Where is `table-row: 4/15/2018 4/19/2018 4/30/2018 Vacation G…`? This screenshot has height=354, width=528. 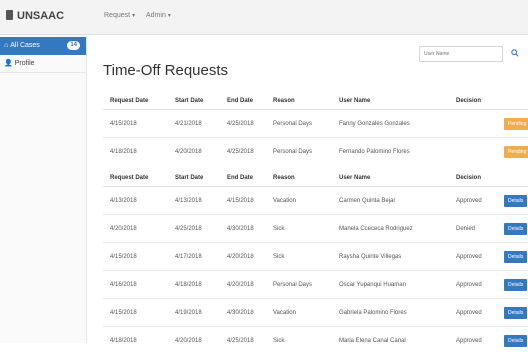
table-row: 4/15/2018 4/19/2018 4/30/2018 Vacation G… is located at coordinates (315, 313).